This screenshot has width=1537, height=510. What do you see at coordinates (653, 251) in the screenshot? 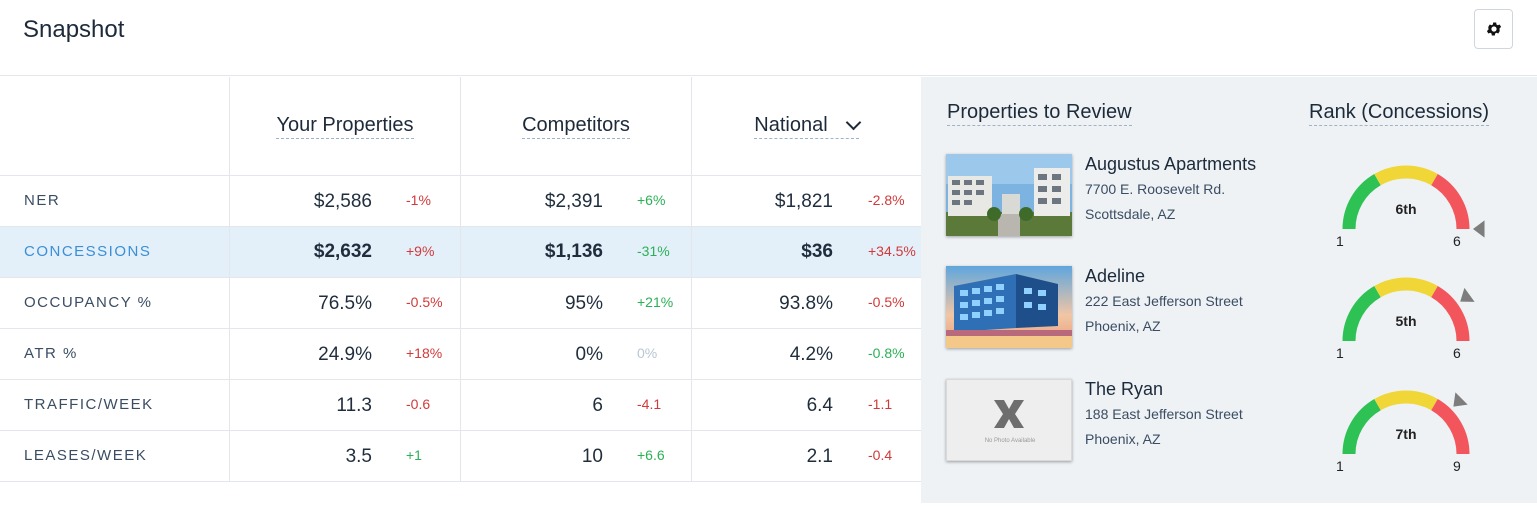
I see `cell-change: -31%` at bounding box center [653, 251].